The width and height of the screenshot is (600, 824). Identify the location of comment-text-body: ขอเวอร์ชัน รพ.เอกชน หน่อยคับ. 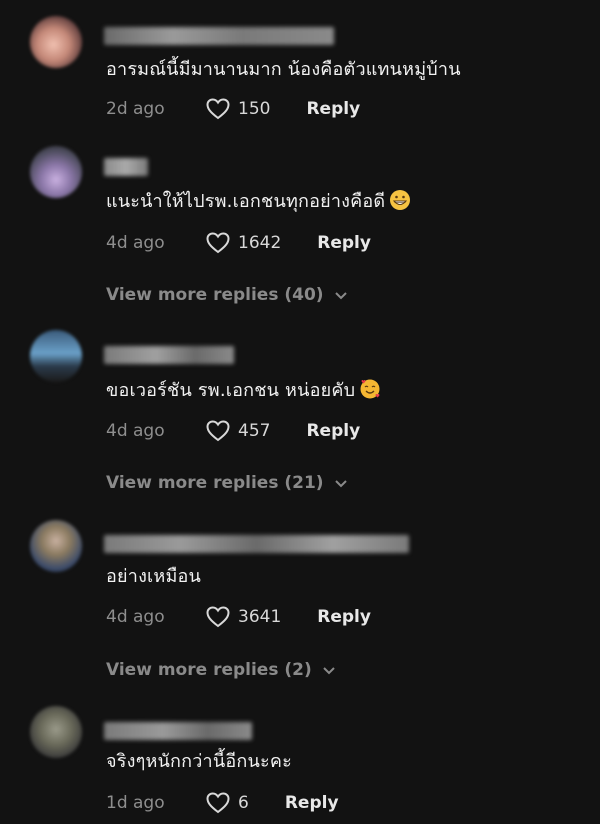
(231, 390).